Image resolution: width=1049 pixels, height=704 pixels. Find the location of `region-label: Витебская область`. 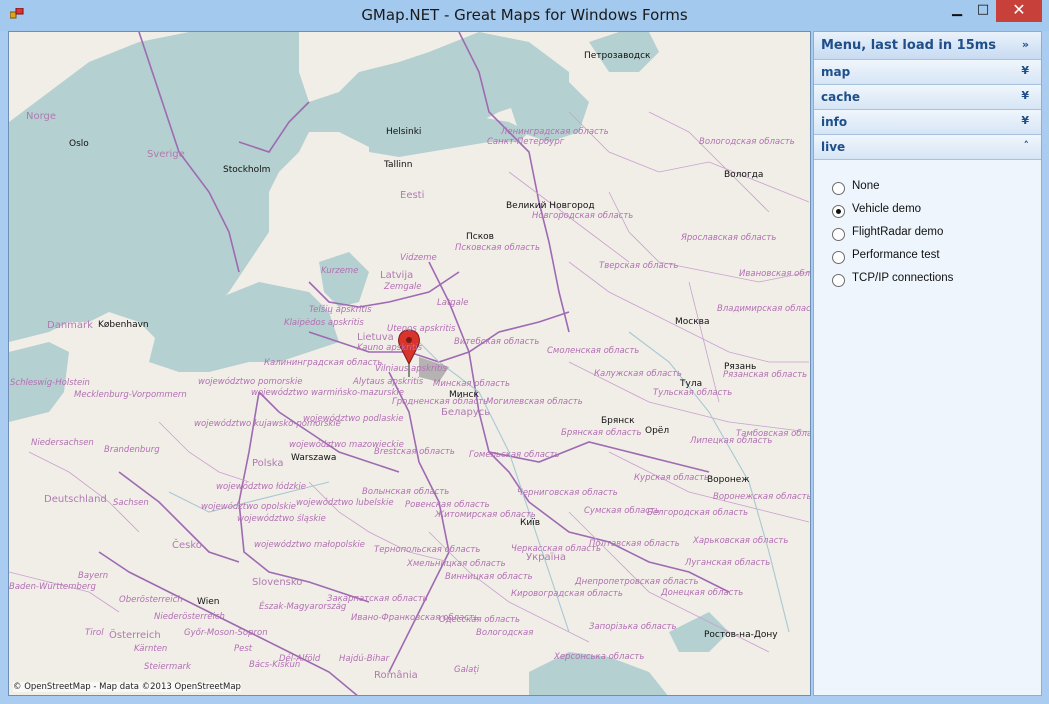

region-label: Витебская область is located at coordinates (497, 342).